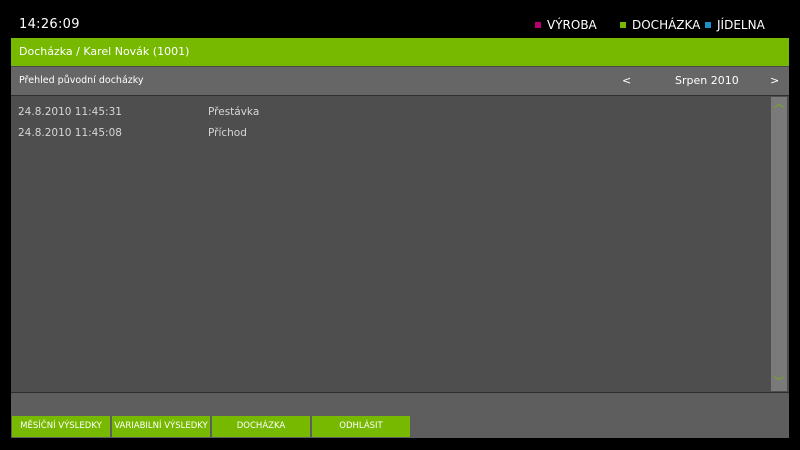 The height and width of the screenshot is (450, 800). Describe the element at coordinates (538, 25) in the screenshot. I see `module-vyroba-square-icon` at that location.